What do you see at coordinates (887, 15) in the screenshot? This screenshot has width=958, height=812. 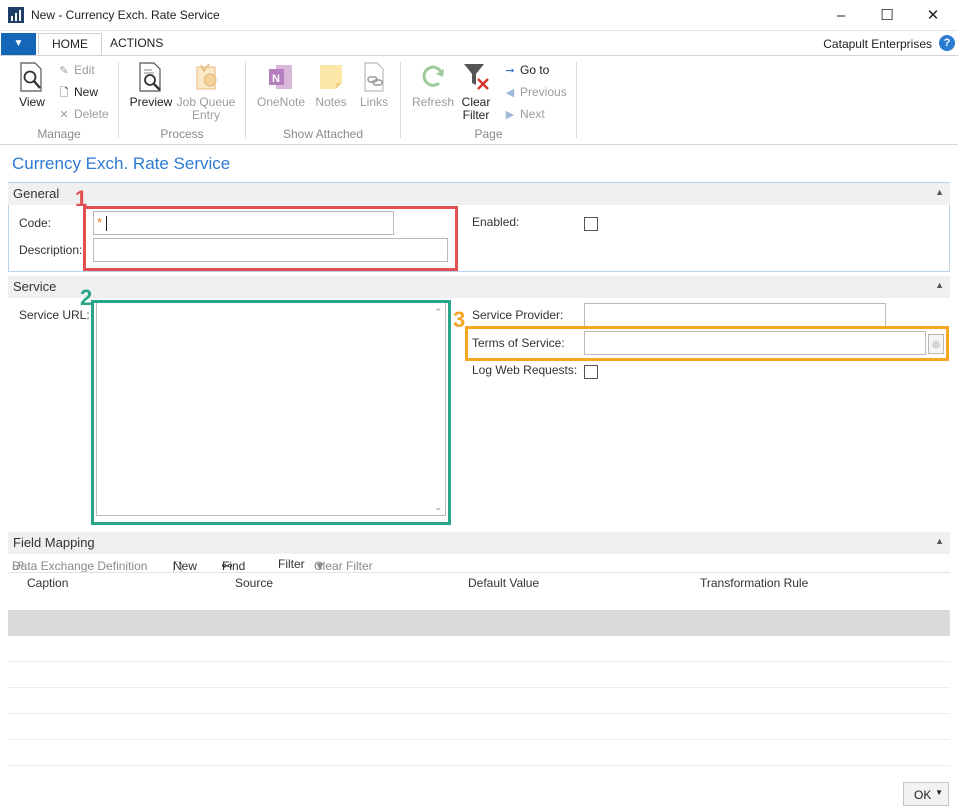 I see `maximize-button: ☐` at bounding box center [887, 15].